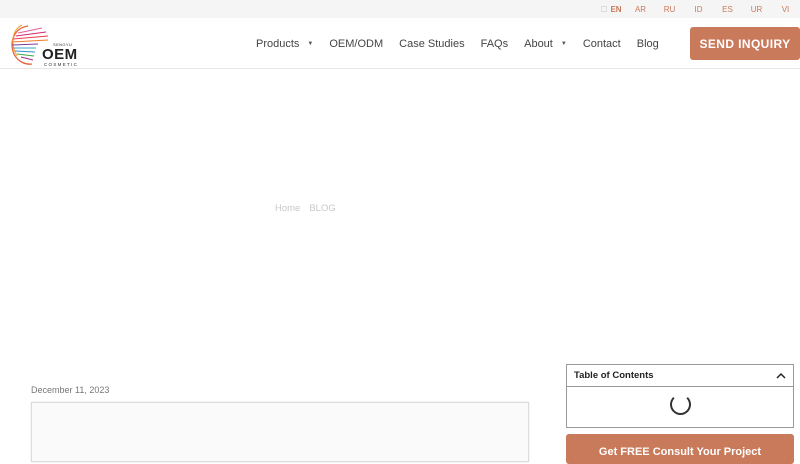 This screenshot has height=464, width=800. I want to click on post-content-card, so click(280, 432).